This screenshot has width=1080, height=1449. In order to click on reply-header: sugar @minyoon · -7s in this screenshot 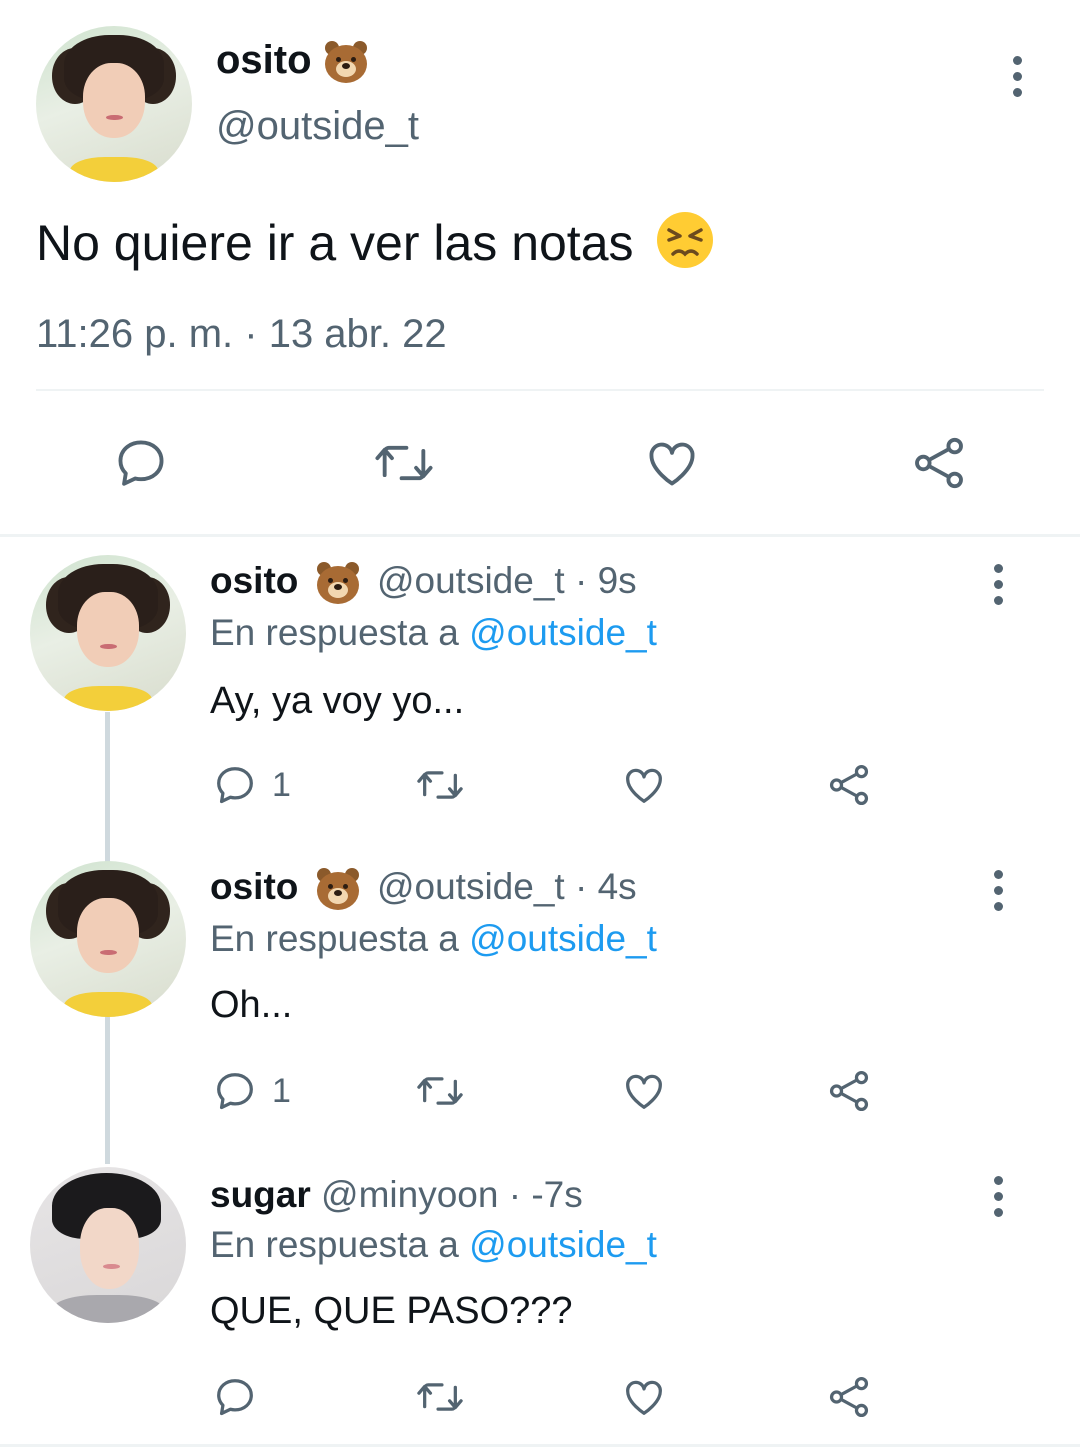, I will do `click(396, 1195)`.